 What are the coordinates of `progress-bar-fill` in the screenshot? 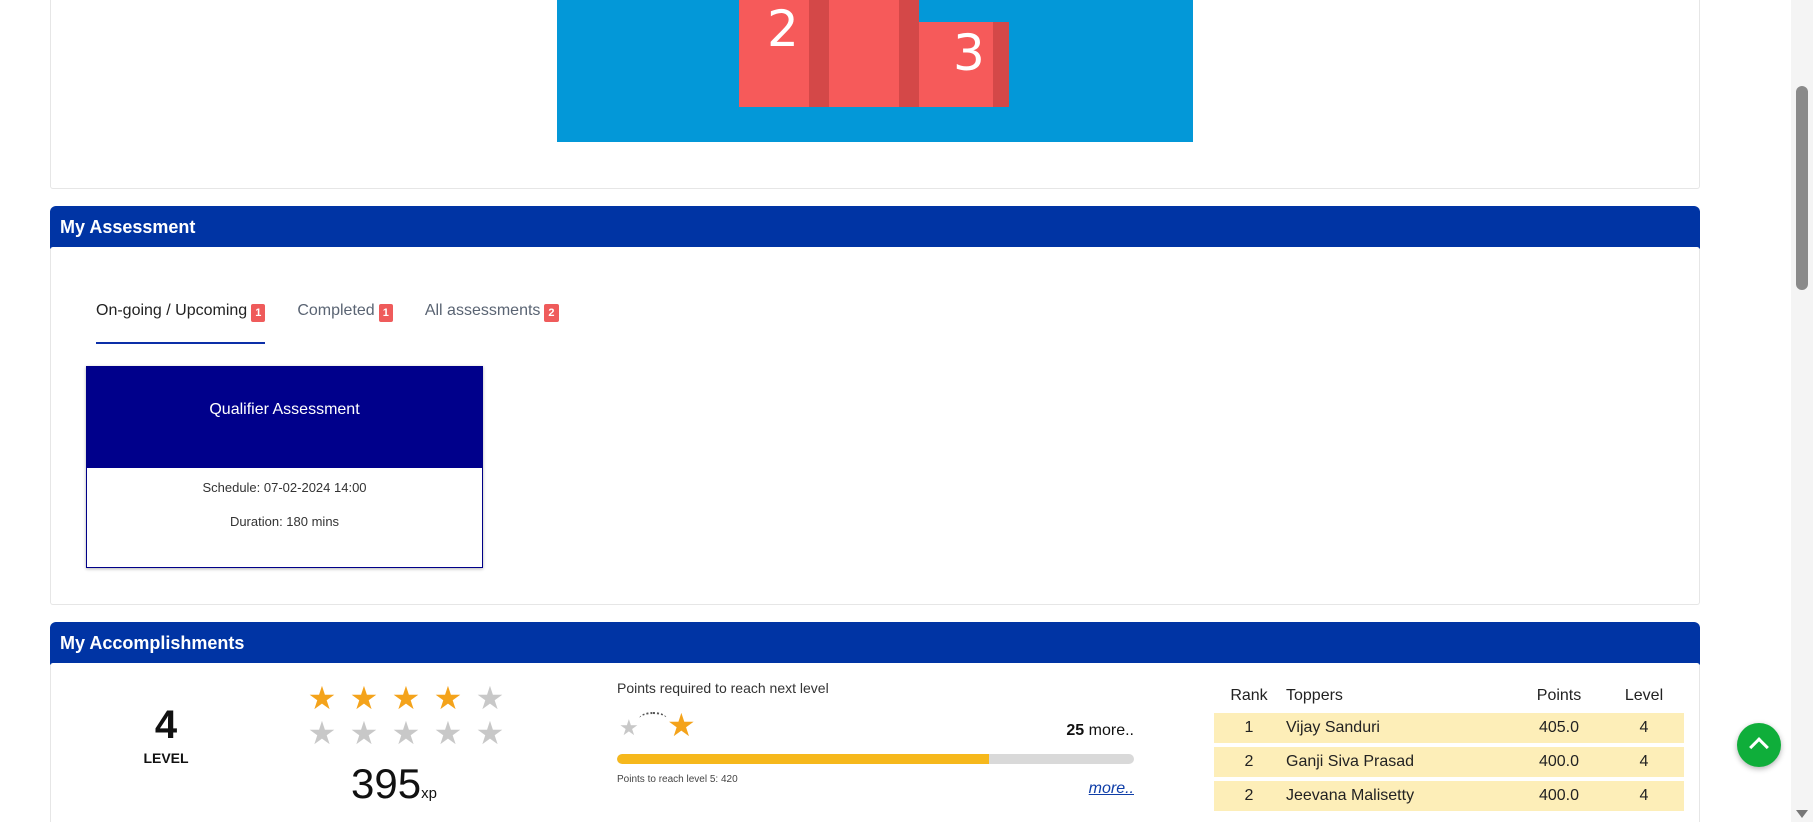 It's located at (803, 759).